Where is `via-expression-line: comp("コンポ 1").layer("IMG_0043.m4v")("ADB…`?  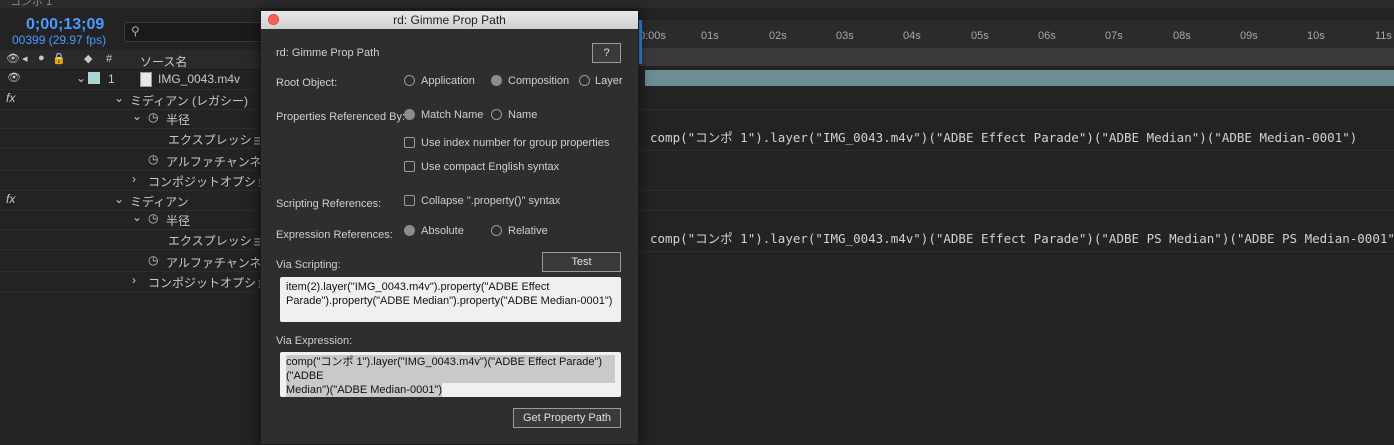
via-expression-line: comp("コンポ 1").layer("IMG_0043.m4v")("ADB… is located at coordinates (450, 369).